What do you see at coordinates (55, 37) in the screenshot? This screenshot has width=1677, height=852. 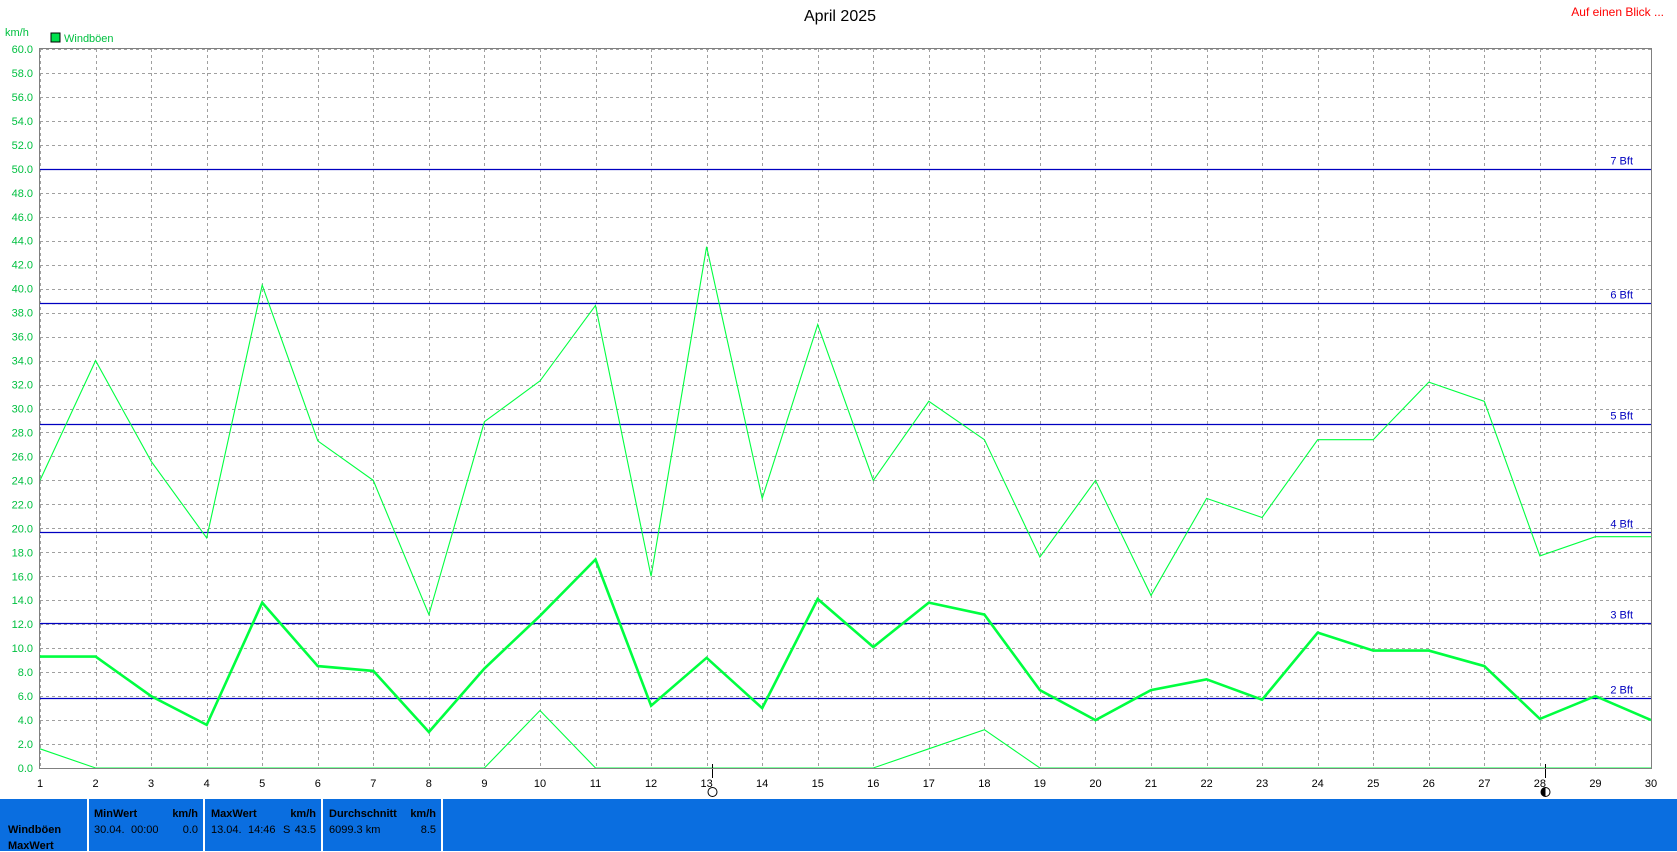 I see `legend-swatch` at bounding box center [55, 37].